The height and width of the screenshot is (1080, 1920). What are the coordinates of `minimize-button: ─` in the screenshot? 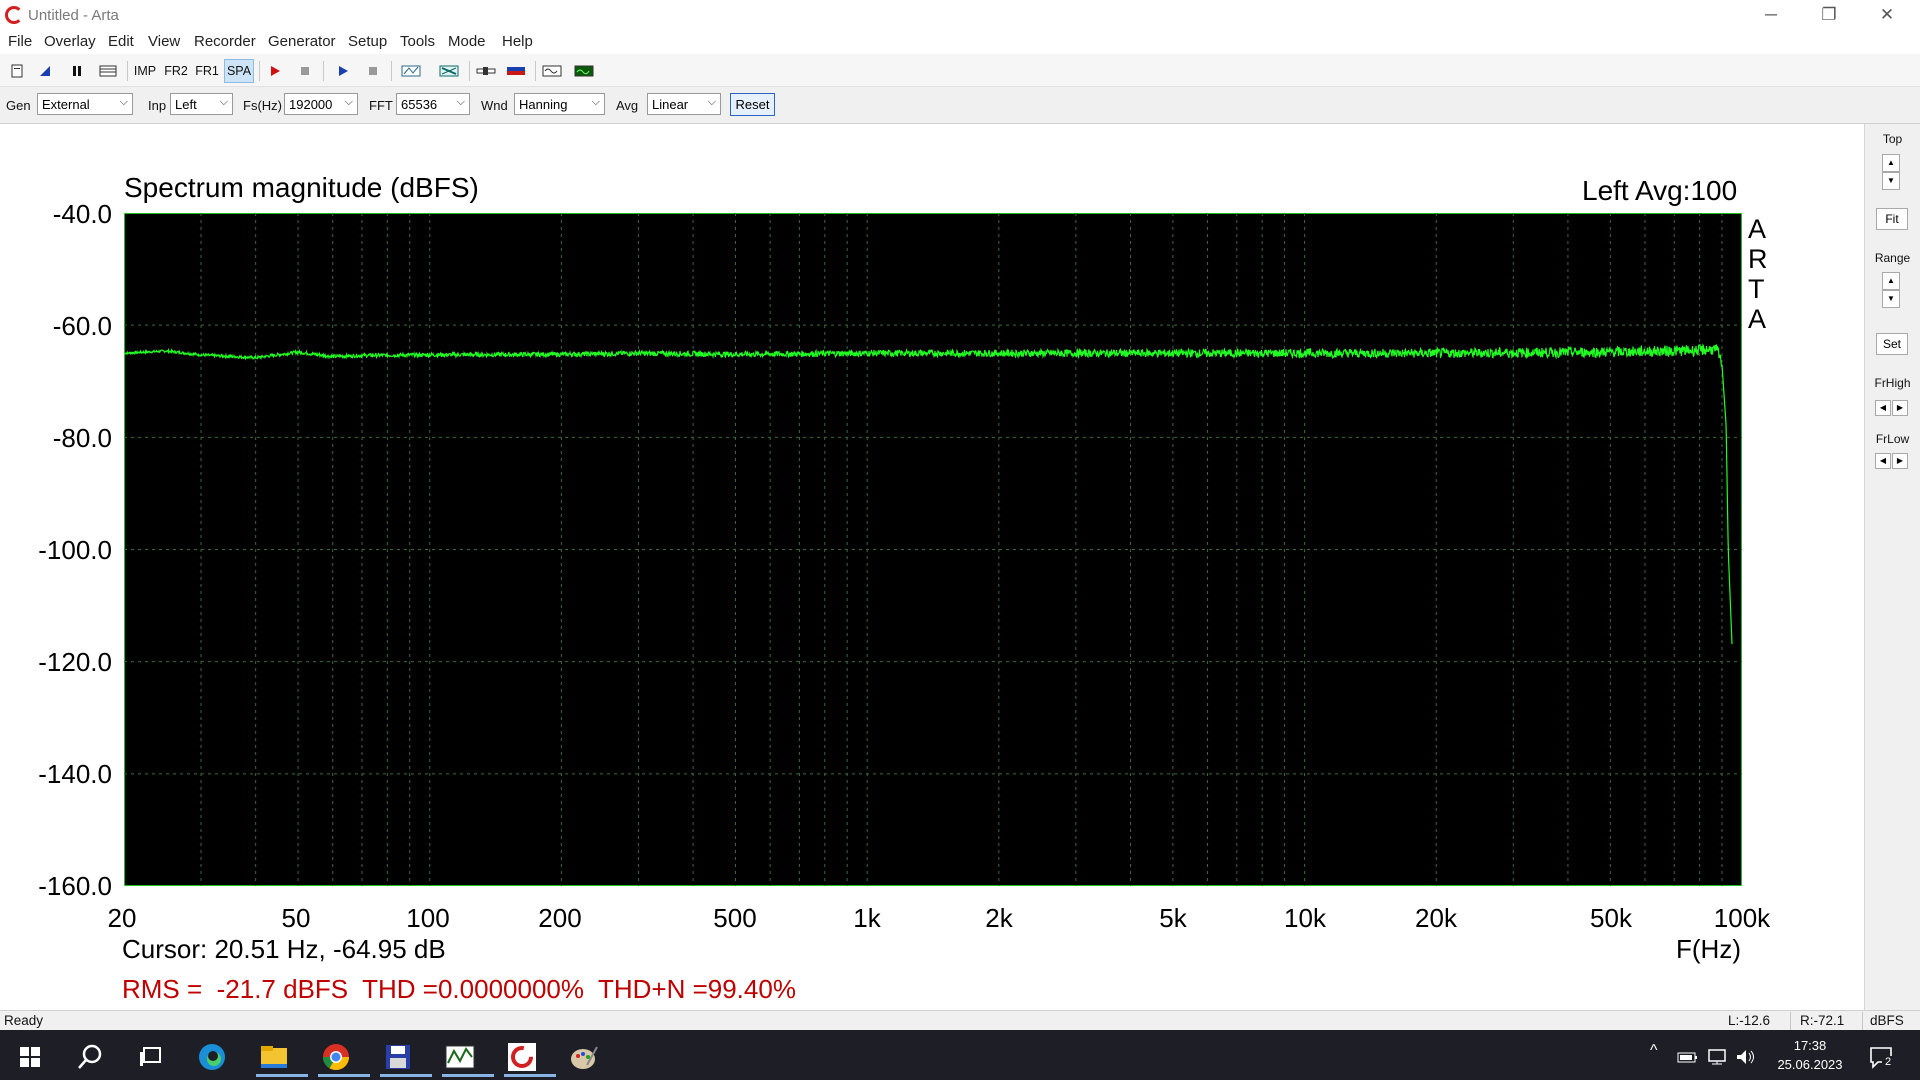 It's located at (1771, 15).